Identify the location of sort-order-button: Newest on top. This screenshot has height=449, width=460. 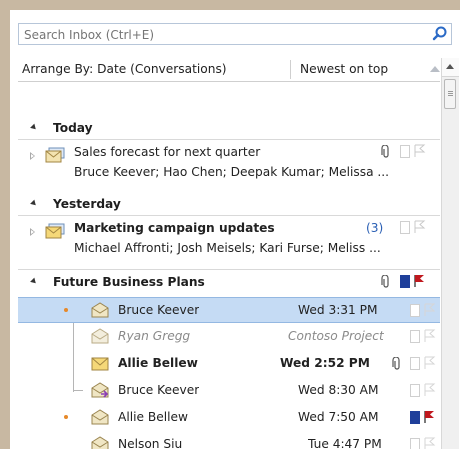
(344, 69).